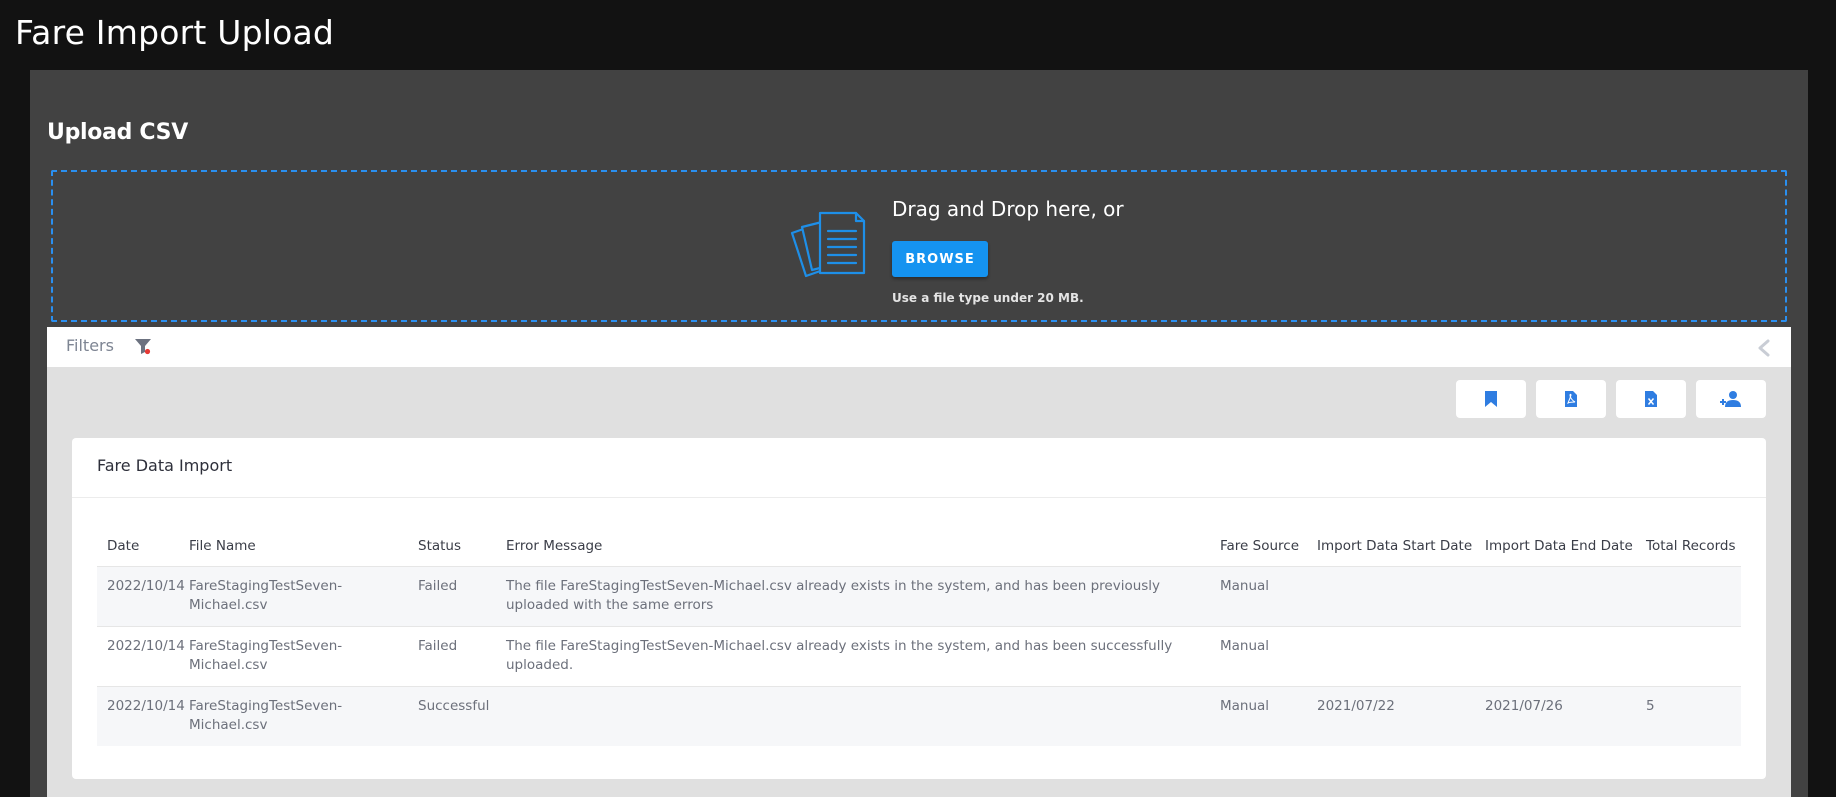 The image size is (1836, 797). What do you see at coordinates (1258, 546) in the screenshot?
I see `column-header-fare-source: Fare Source` at bounding box center [1258, 546].